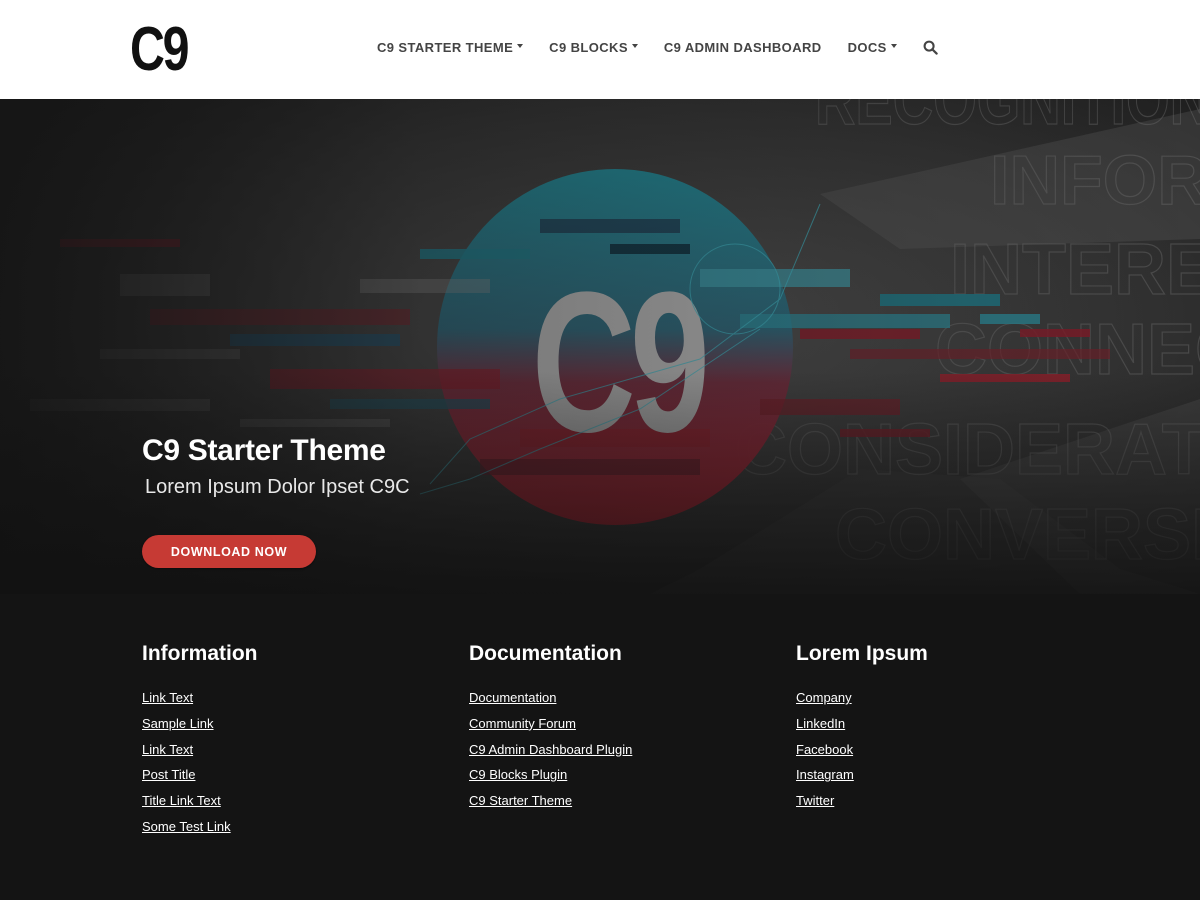  What do you see at coordinates (518, 774) in the screenshot?
I see `footer-link: C9 Blocks Plugin` at bounding box center [518, 774].